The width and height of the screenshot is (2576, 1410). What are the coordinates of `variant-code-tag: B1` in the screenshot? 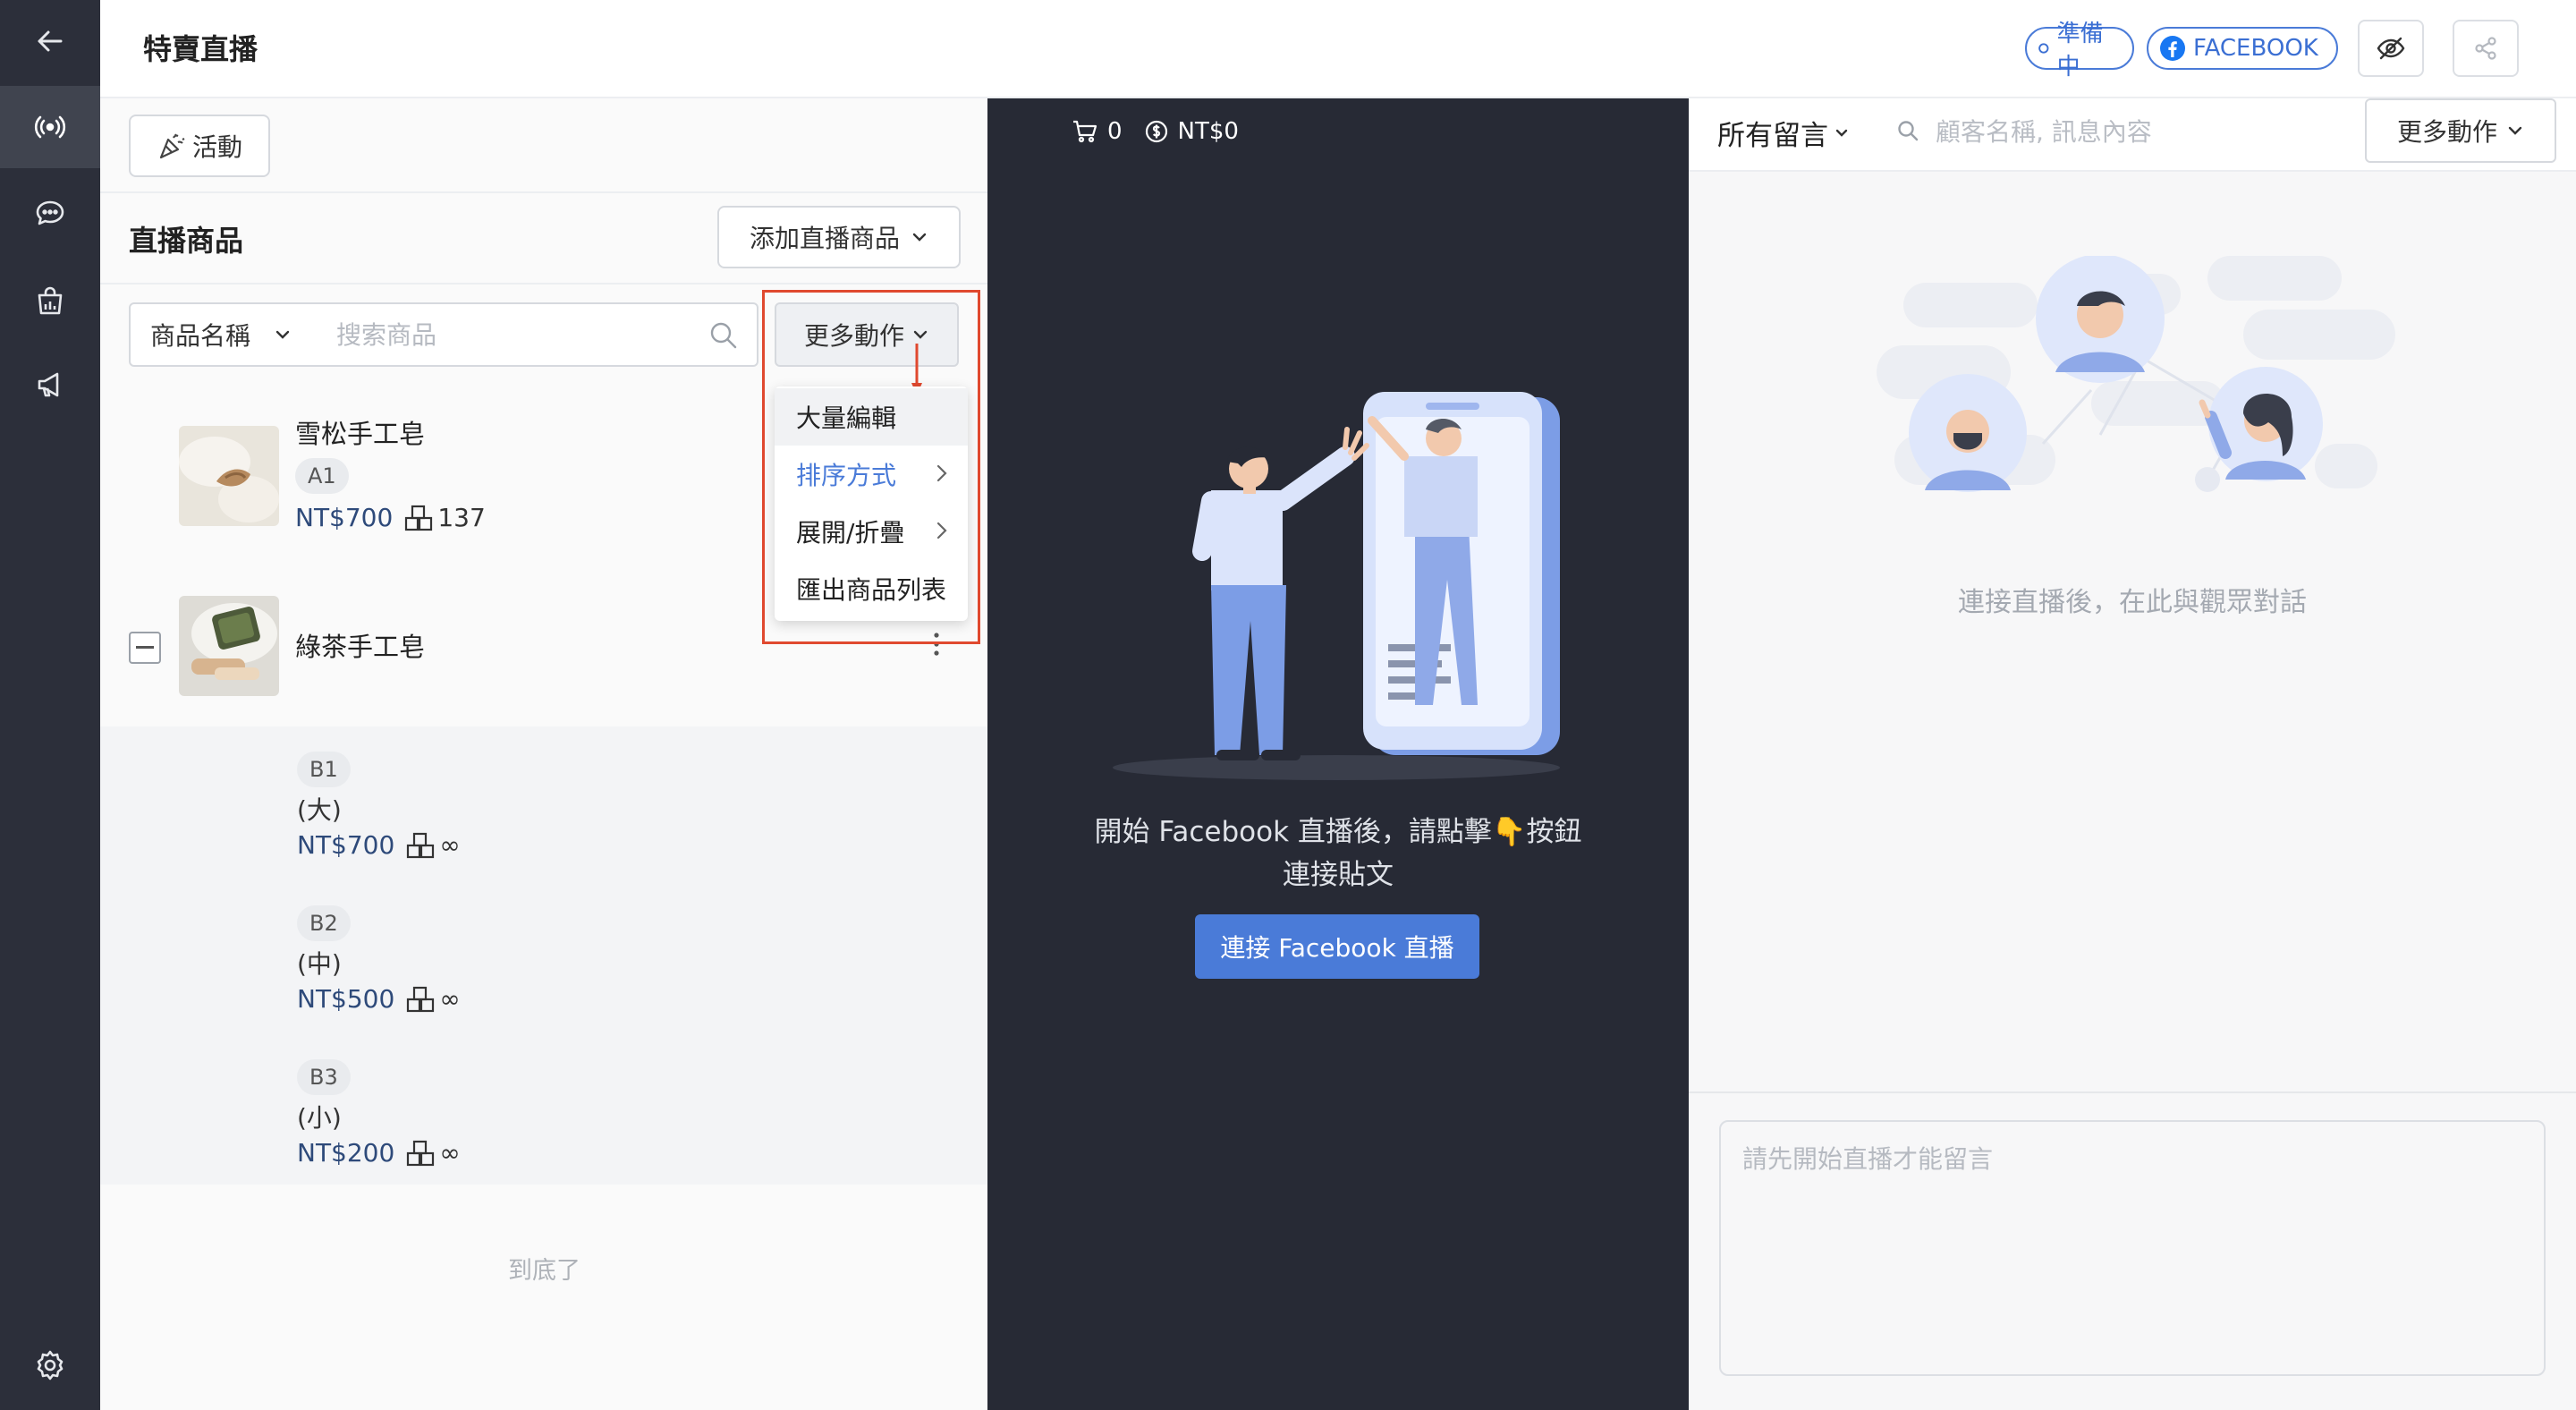 It's located at (324, 769).